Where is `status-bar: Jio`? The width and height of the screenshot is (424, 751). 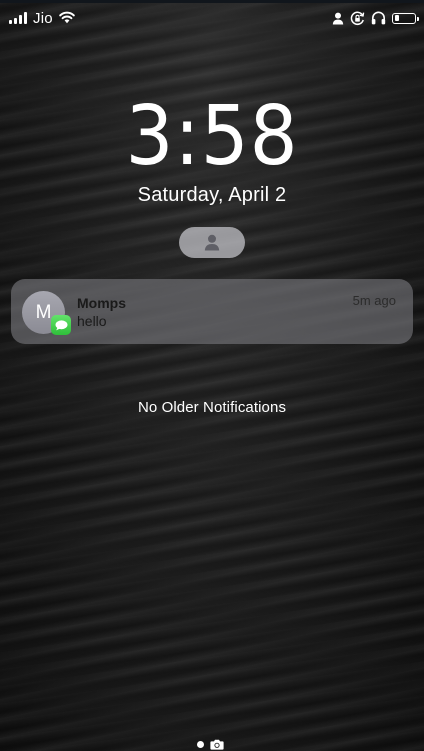 status-bar: Jio is located at coordinates (212, 19).